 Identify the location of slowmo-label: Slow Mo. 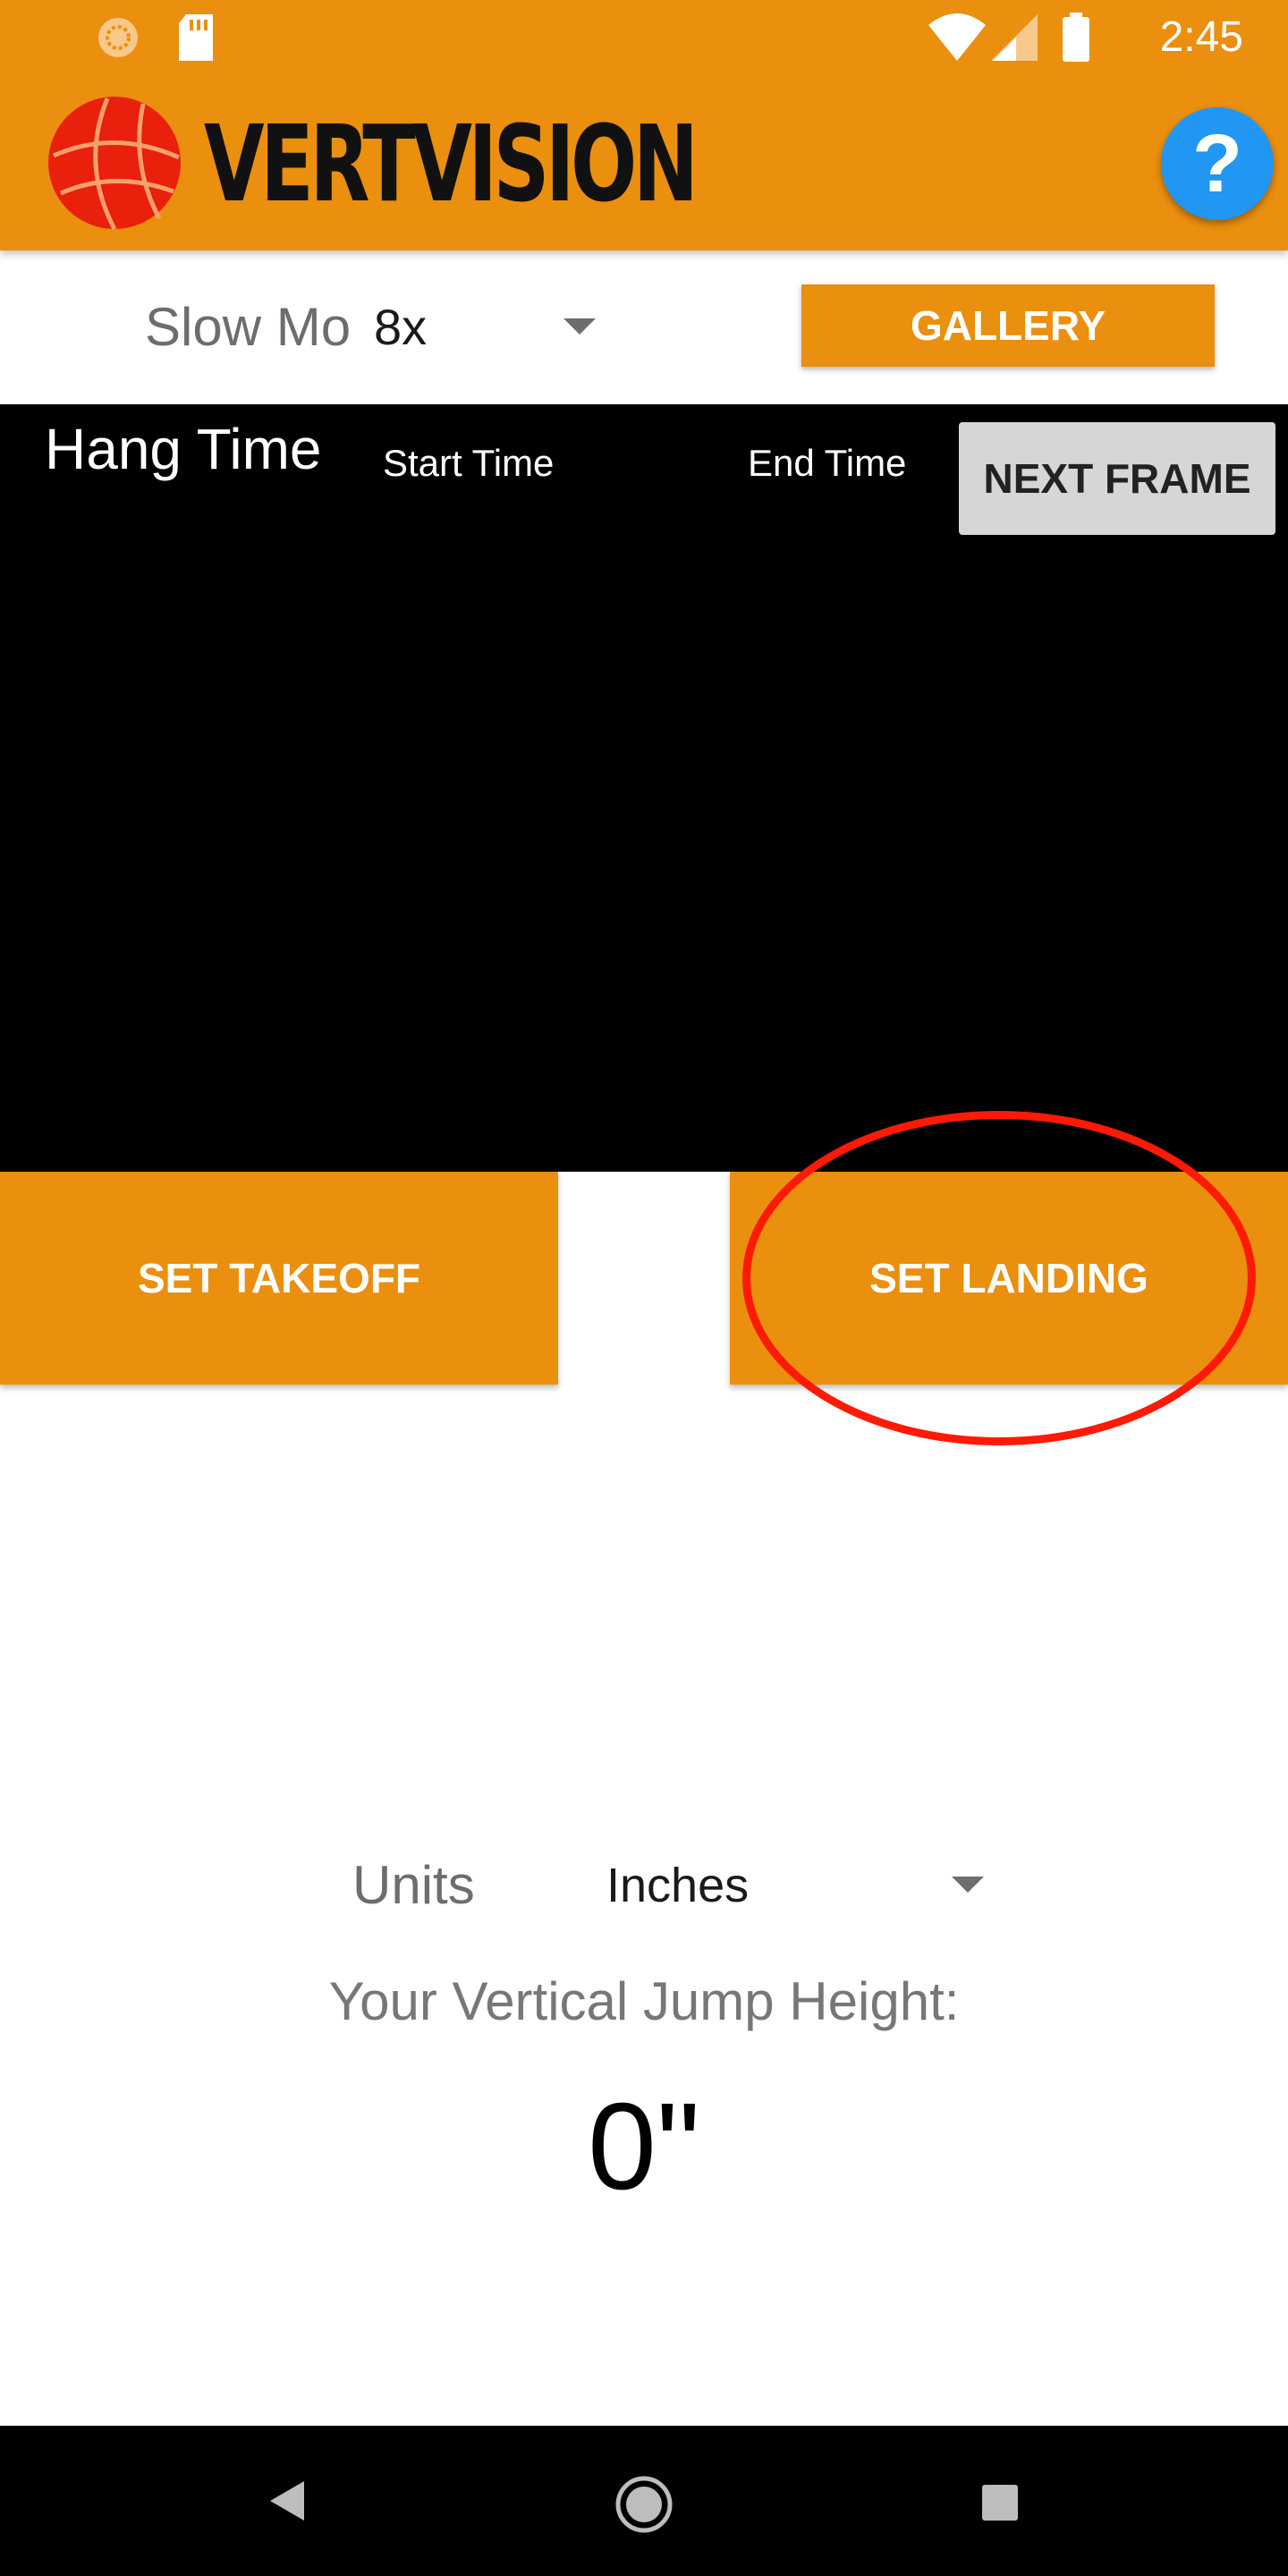
(248, 327).